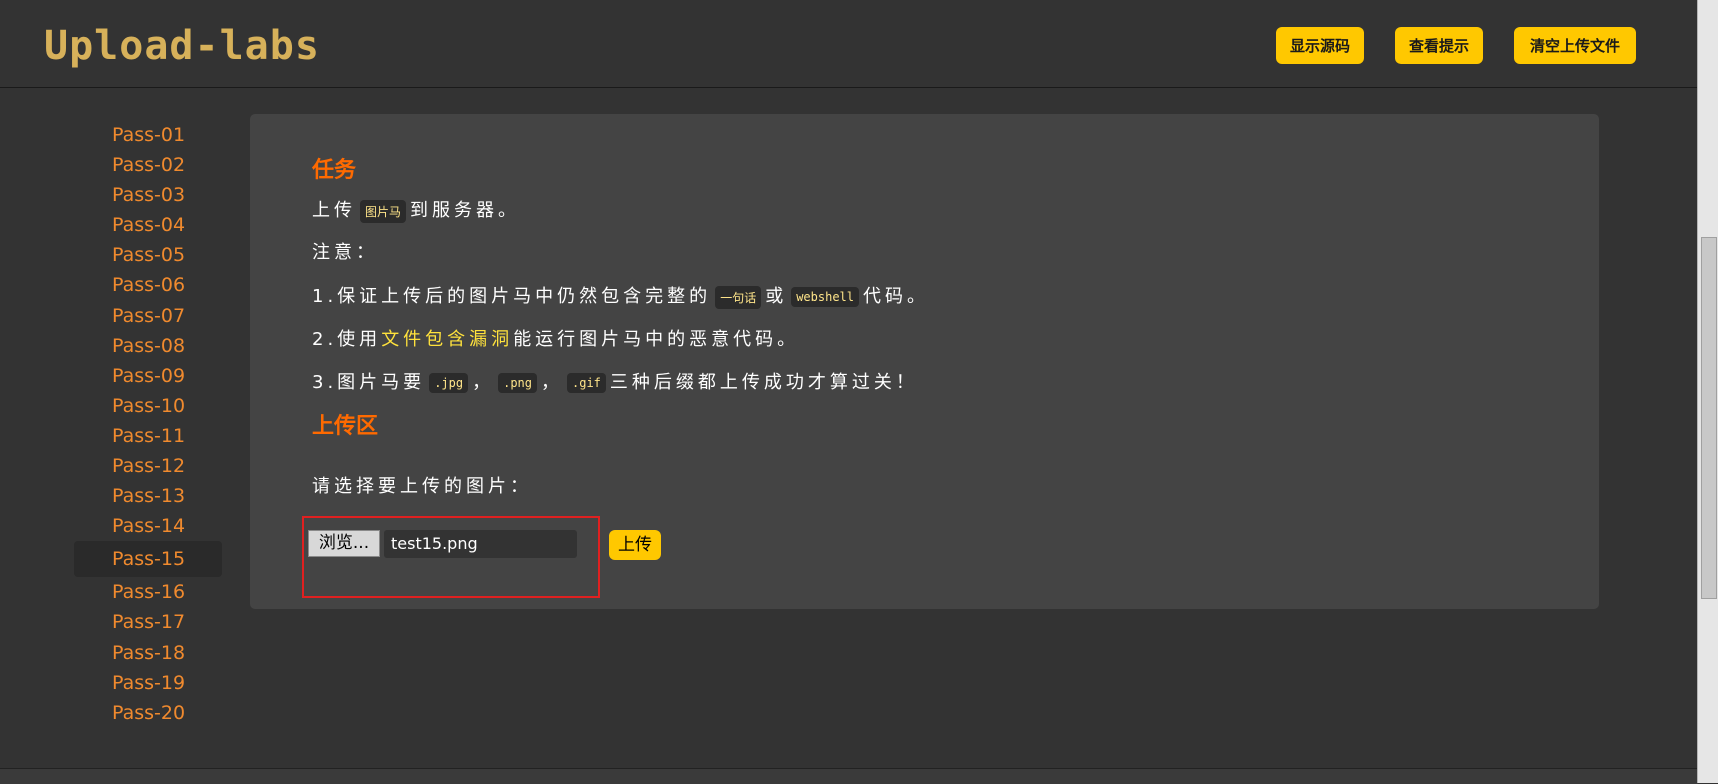  What do you see at coordinates (334, 210) in the screenshot?
I see `task-text: 上传` at bounding box center [334, 210].